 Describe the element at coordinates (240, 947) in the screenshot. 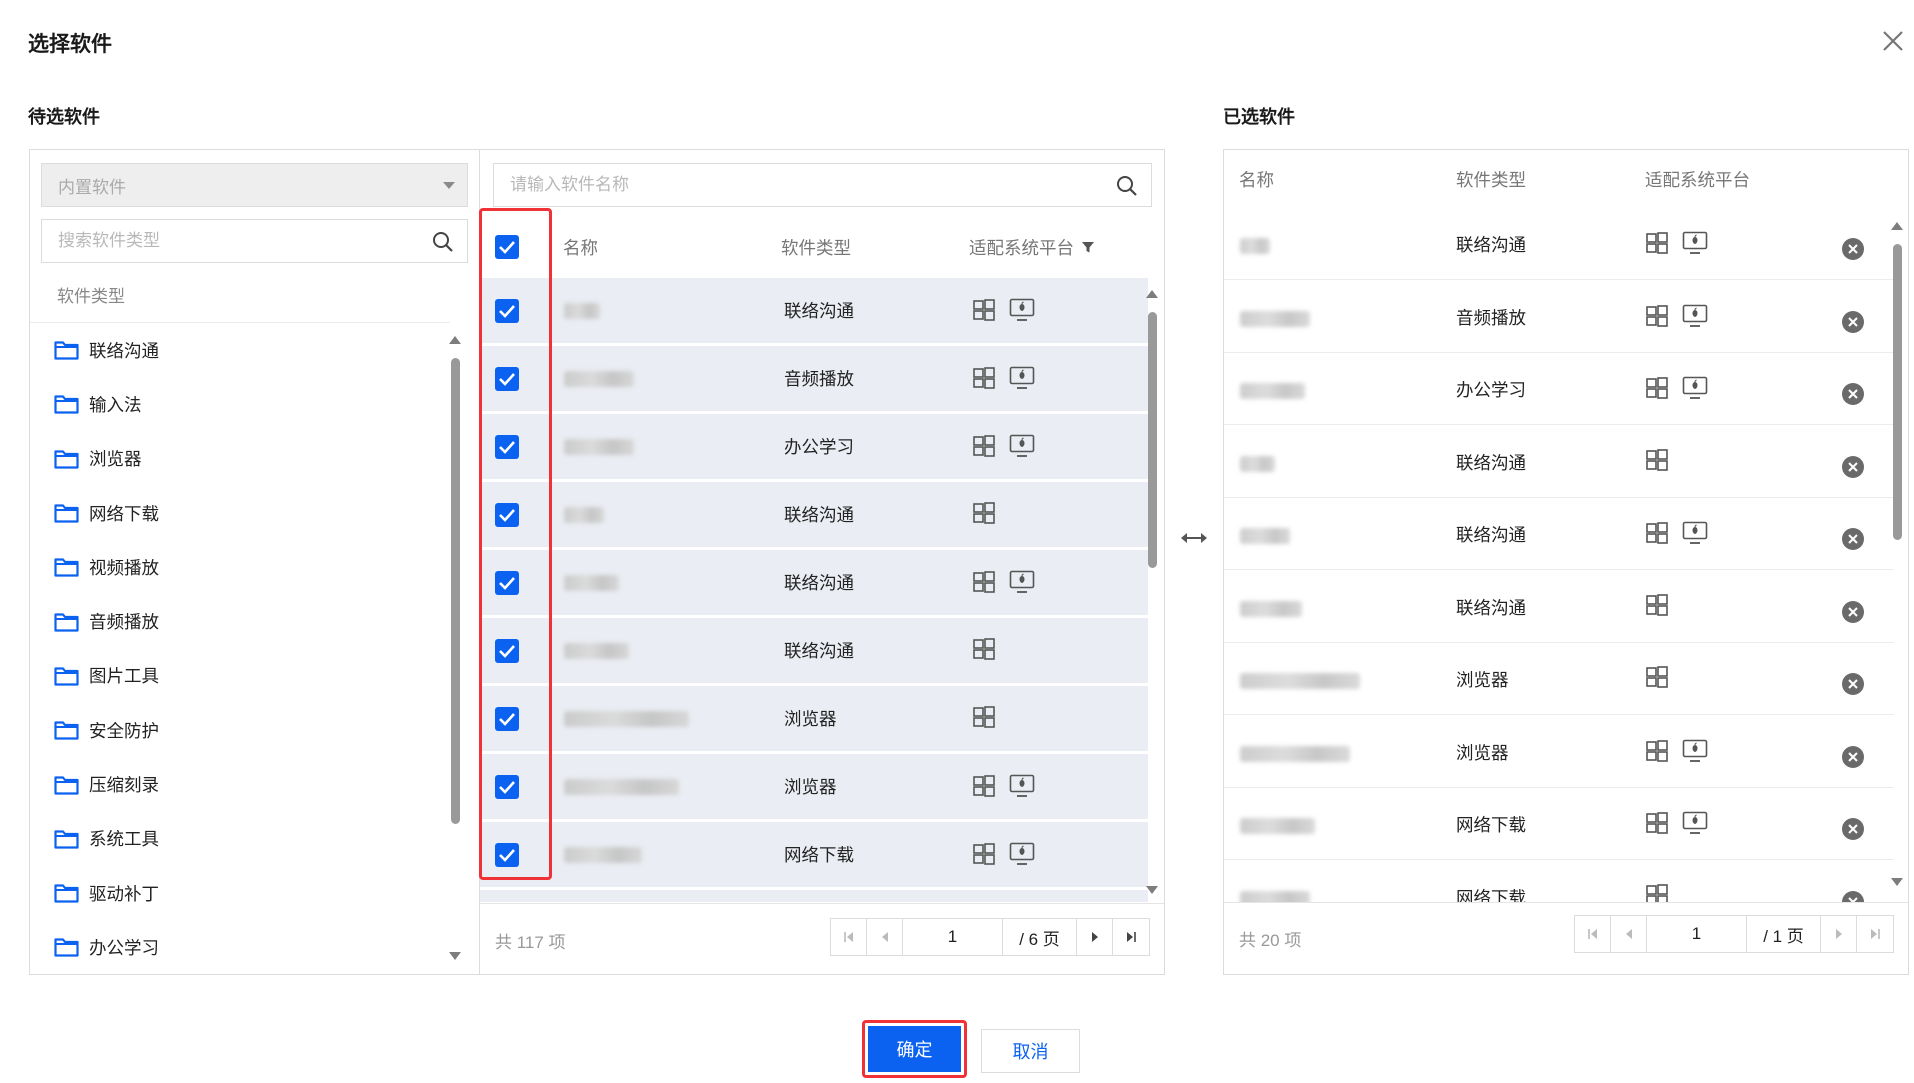

I see `category-item: 办公学习` at that location.